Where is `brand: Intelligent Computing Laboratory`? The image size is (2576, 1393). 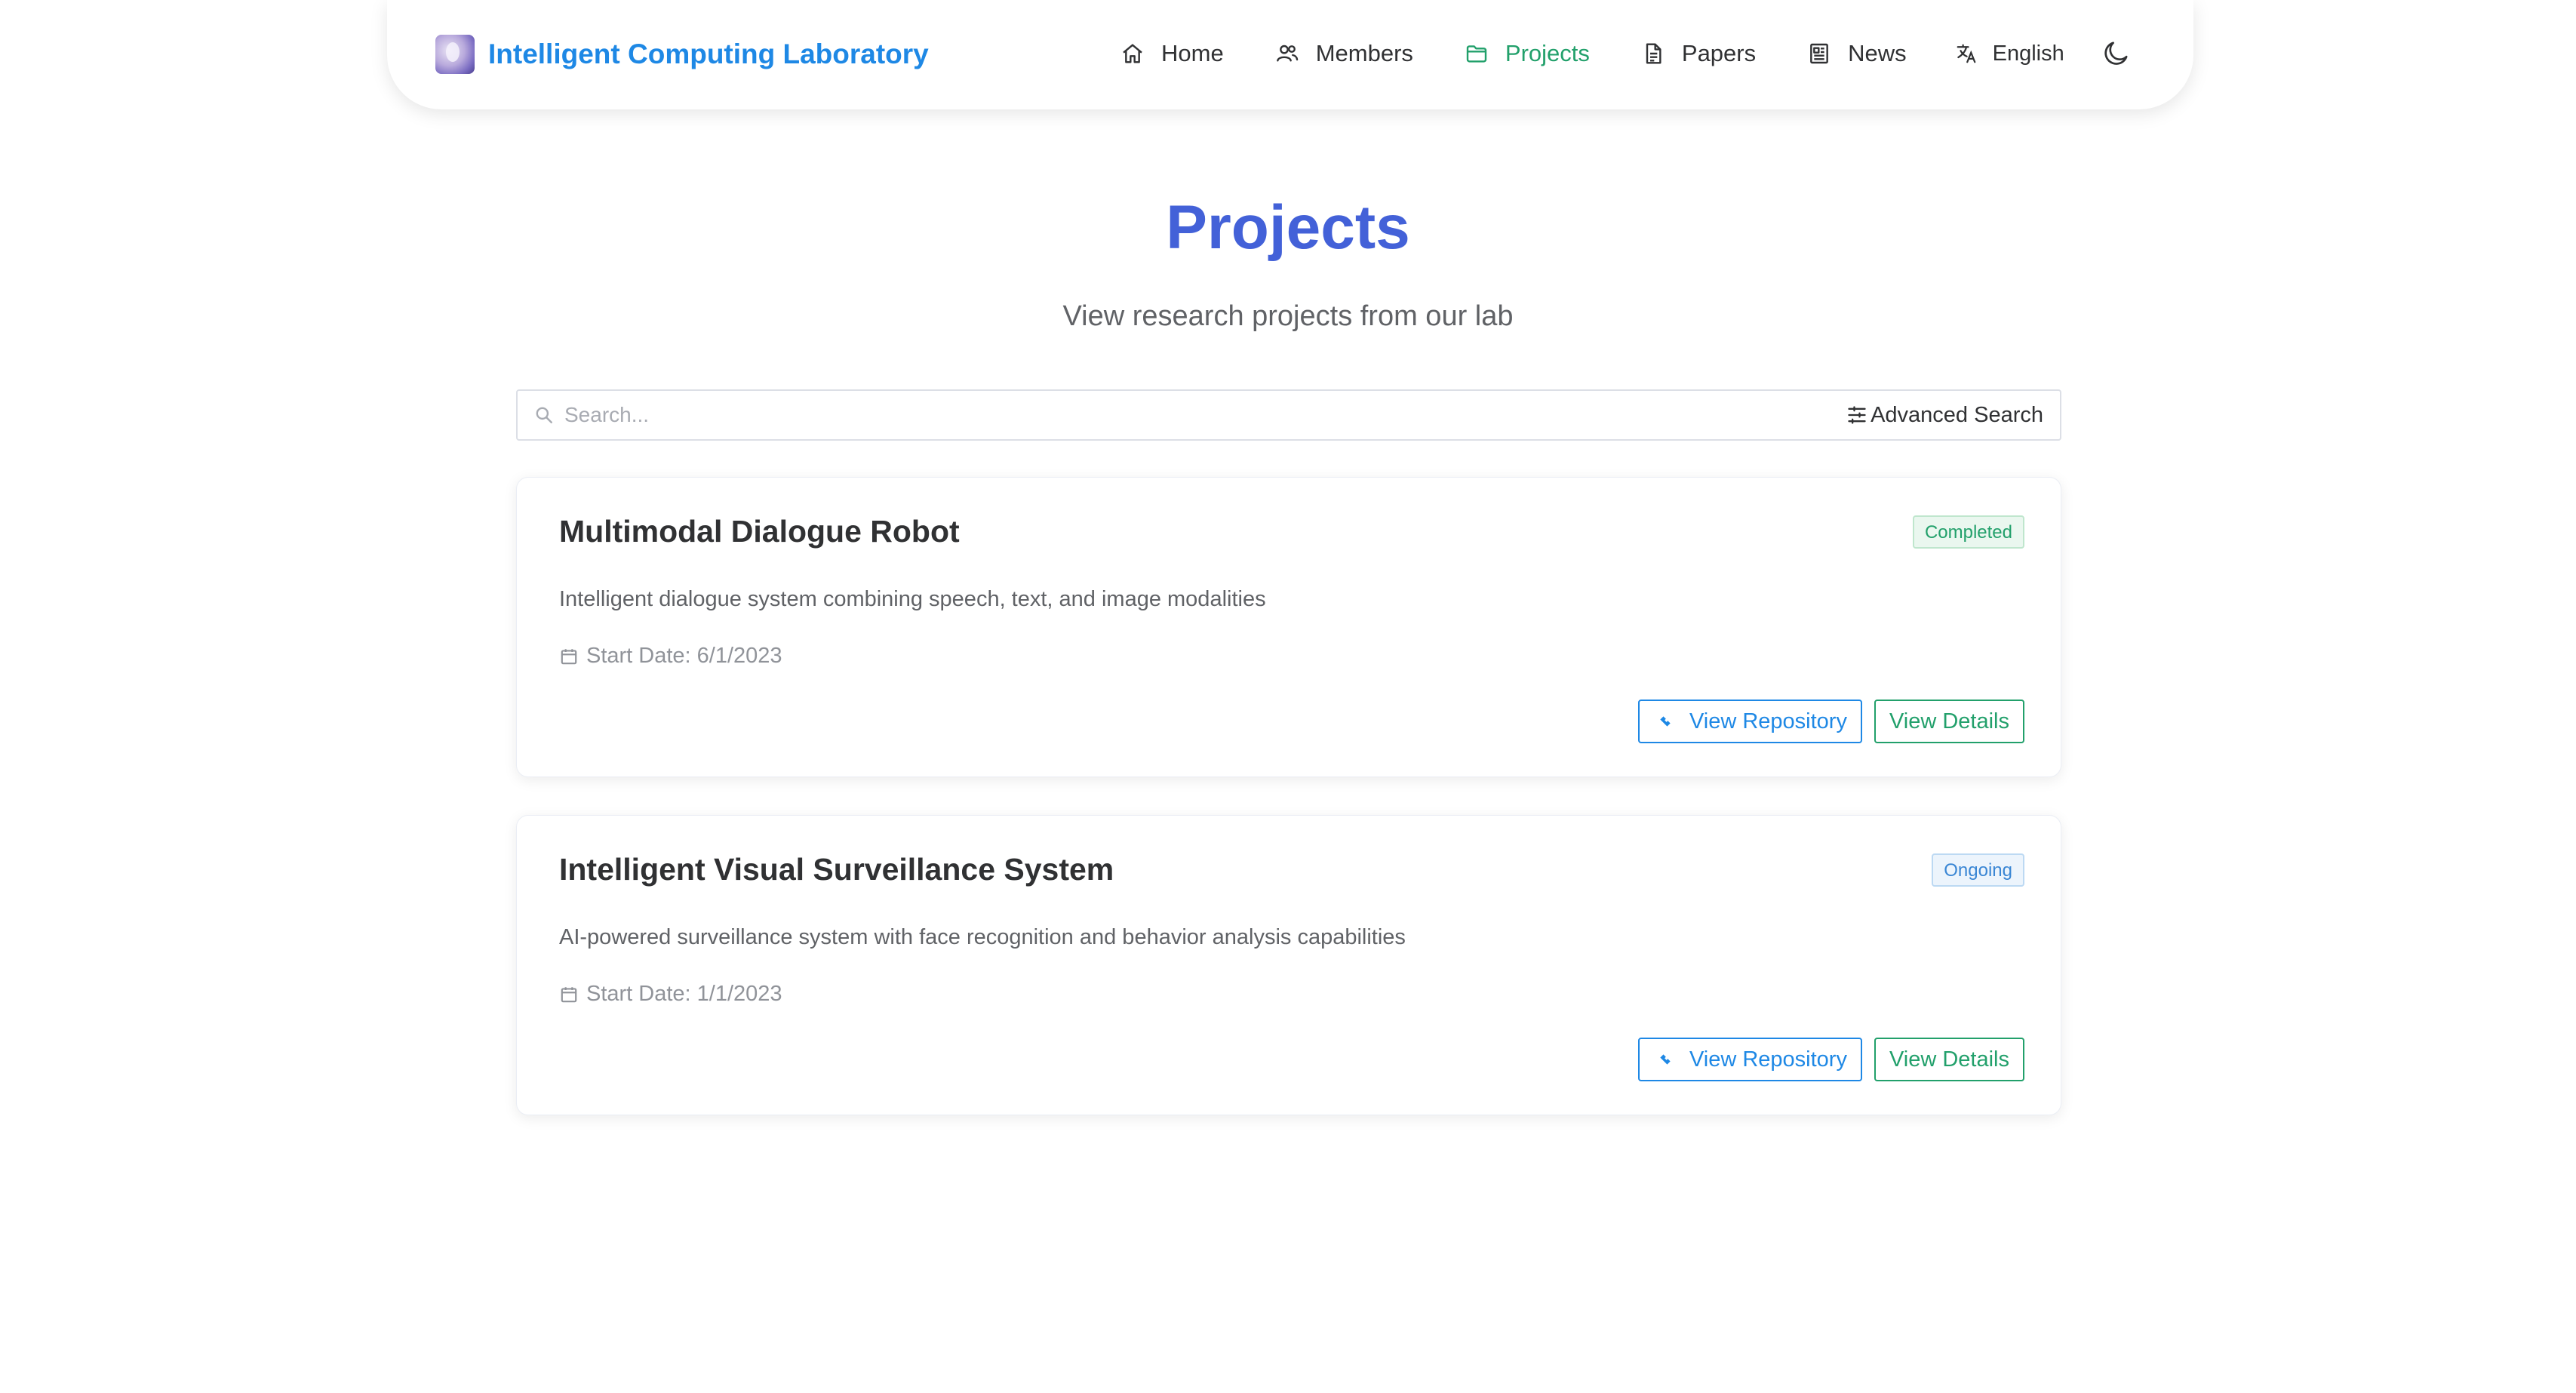 brand: Intelligent Computing Laboratory is located at coordinates (682, 54).